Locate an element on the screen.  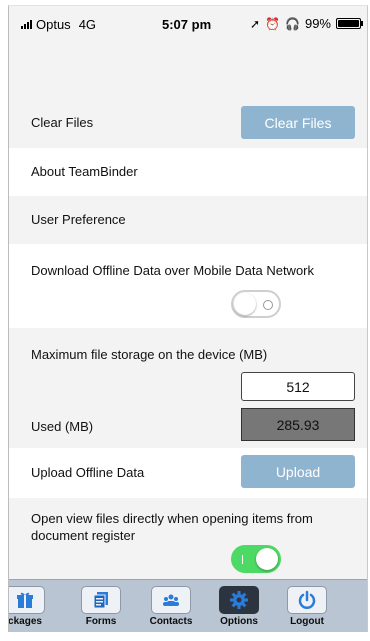
open-view-toggle is located at coordinates (256, 559).